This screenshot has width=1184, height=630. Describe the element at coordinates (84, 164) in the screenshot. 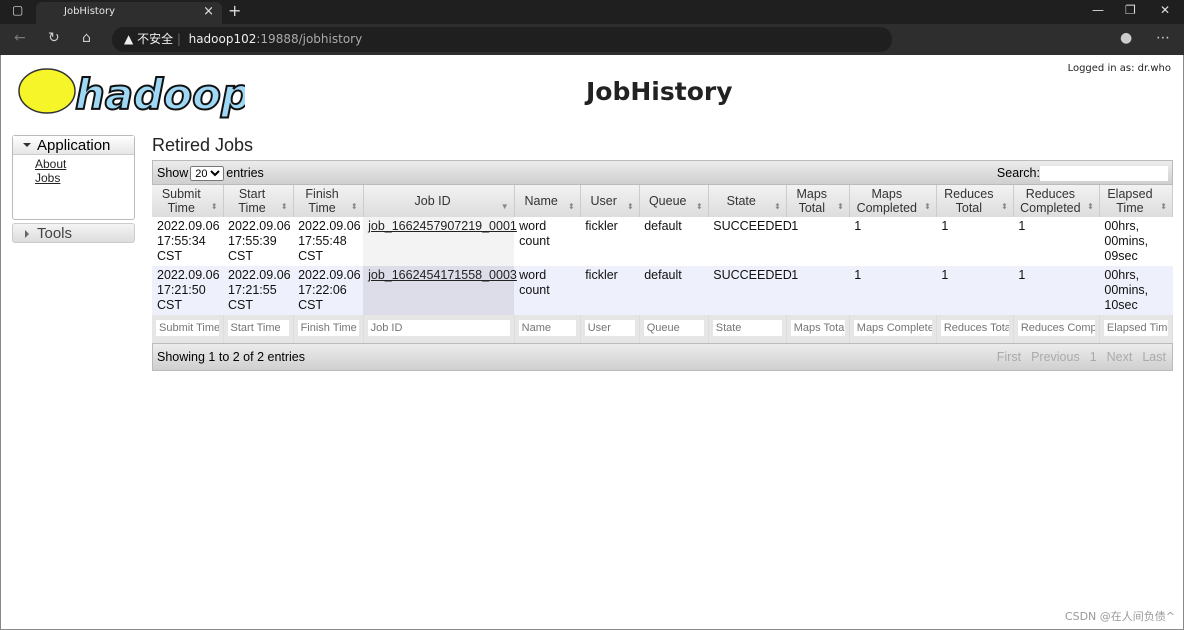

I see `sidebar-link-about: About` at that location.